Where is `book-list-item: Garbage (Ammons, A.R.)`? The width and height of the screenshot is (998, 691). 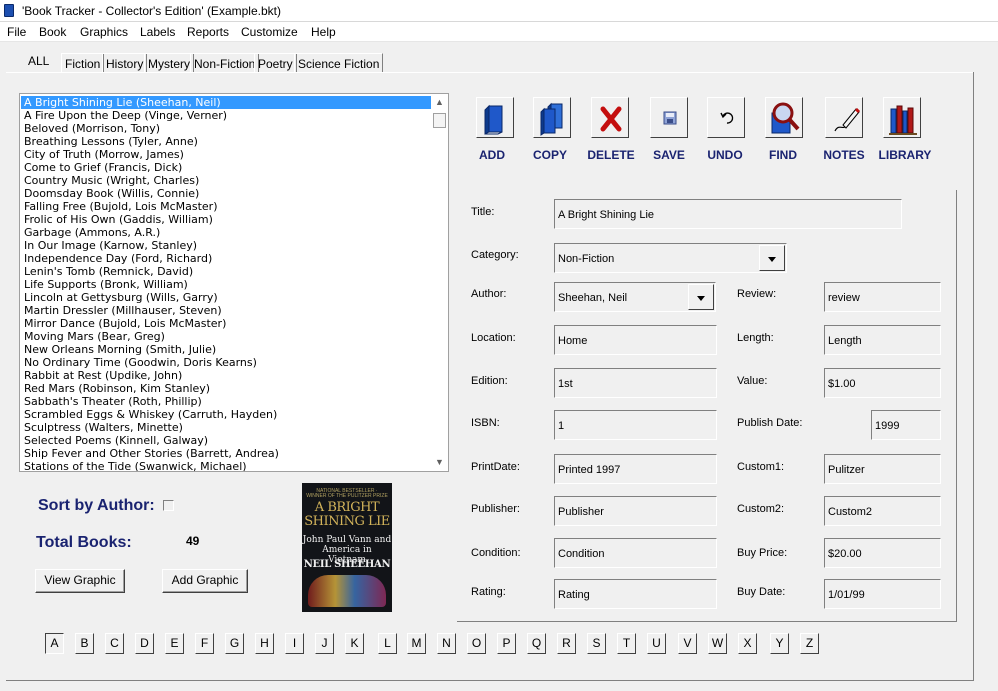
book-list-item: Garbage (Ammons, A.R.) is located at coordinates (226, 232).